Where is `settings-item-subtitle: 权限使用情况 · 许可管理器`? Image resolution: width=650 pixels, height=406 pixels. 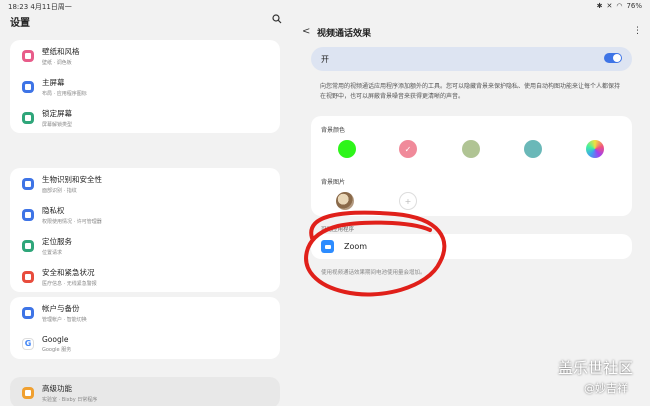
settings-item-subtitle: 权限使用情况 · 许可管理器 is located at coordinates (72, 221).